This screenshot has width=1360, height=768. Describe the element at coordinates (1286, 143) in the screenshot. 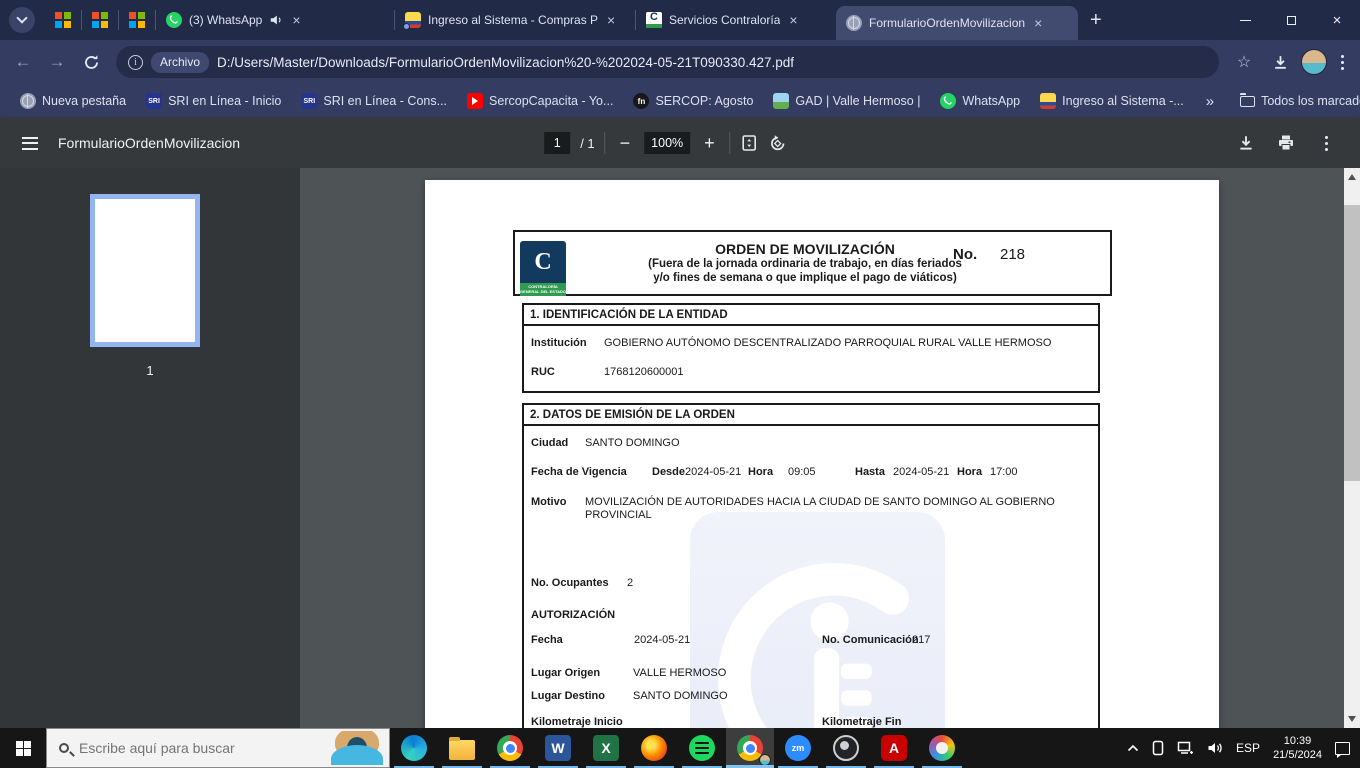

I see `pdf-print-button` at that location.